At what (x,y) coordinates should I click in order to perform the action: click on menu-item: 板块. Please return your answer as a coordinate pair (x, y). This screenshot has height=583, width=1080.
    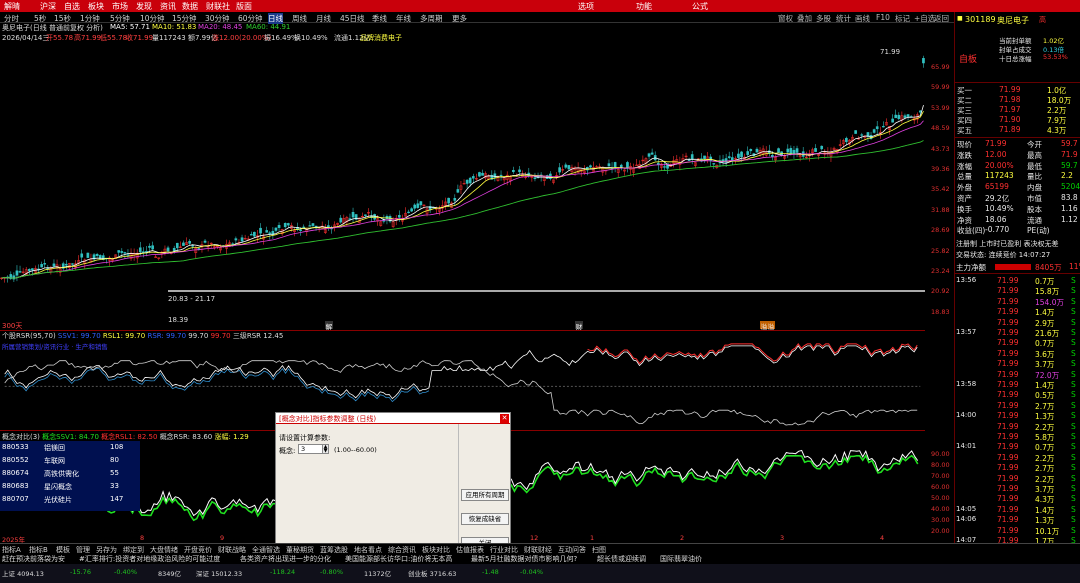
    Looking at the image, I should click on (96, 6).